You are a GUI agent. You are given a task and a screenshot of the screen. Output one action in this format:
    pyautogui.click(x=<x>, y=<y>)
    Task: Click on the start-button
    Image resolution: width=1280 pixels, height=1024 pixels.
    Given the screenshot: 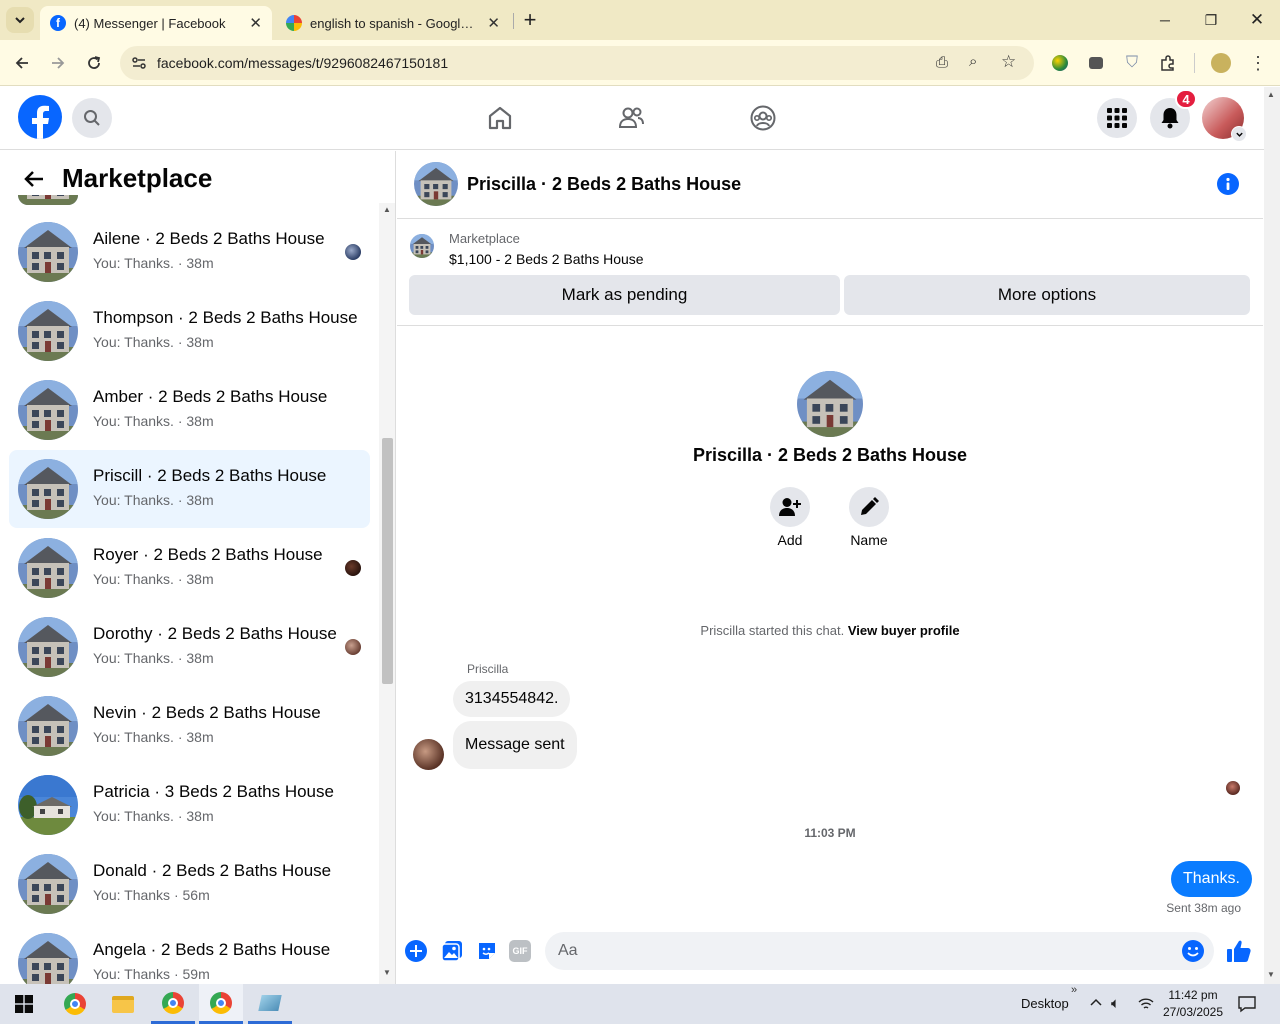 What is the action you would take?
    pyautogui.click(x=24, y=1004)
    